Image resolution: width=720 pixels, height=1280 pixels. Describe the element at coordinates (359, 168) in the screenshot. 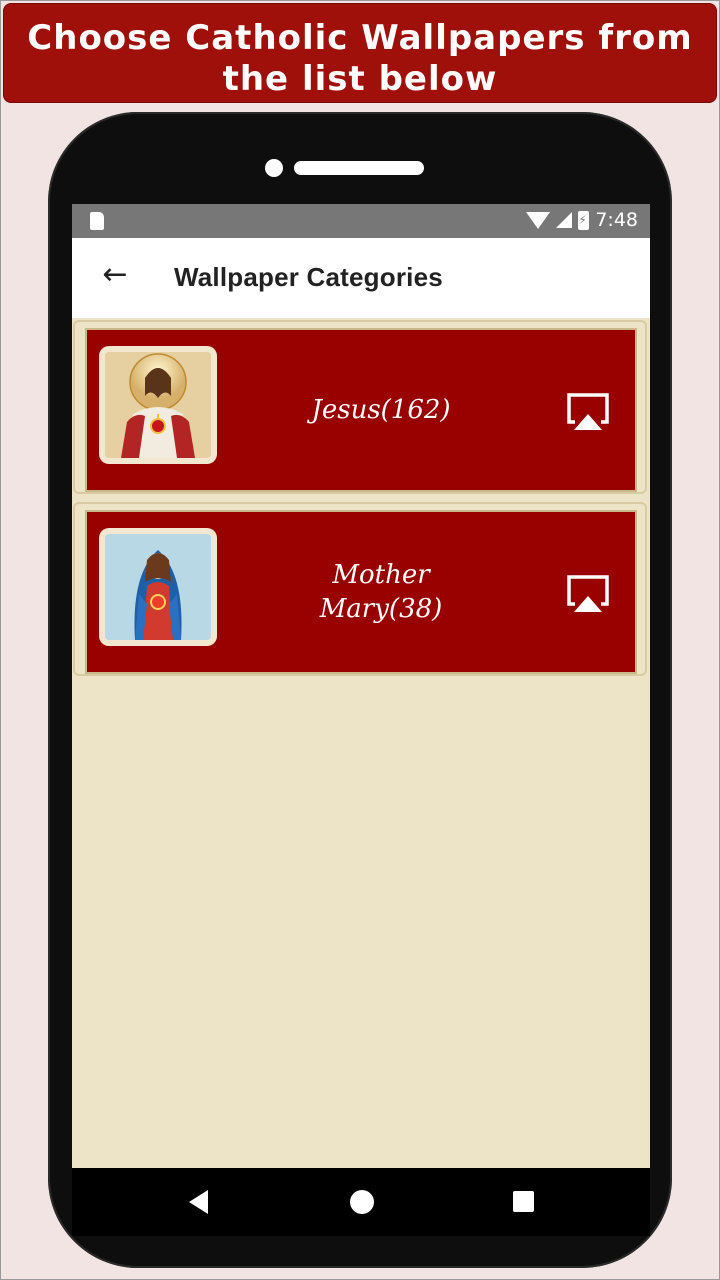

I see `speaker-grille` at that location.